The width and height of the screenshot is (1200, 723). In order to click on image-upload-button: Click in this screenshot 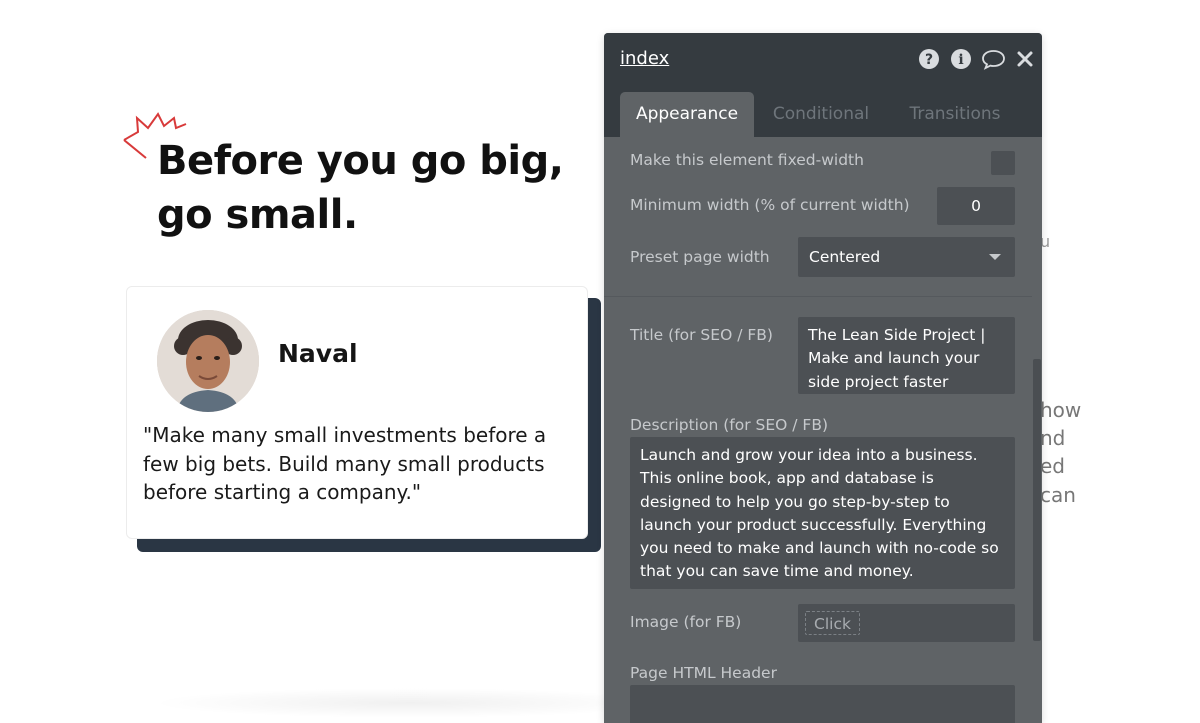, I will do `click(832, 623)`.